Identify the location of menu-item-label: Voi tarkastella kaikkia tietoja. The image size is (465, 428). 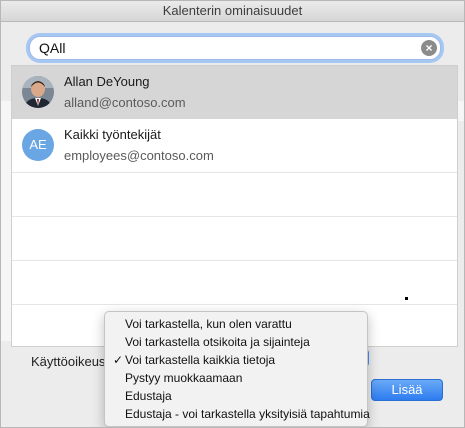
(200, 360).